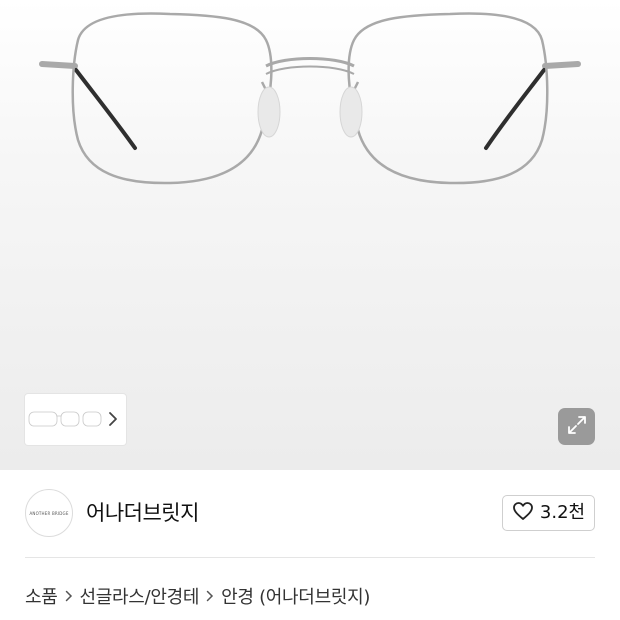  What do you see at coordinates (142, 513) in the screenshot?
I see `brand-name: 어나더브릿지` at bounding box center [142, 513].